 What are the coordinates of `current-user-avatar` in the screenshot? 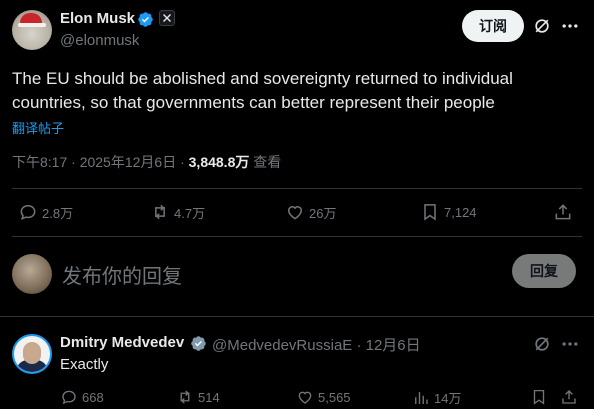 It's located at (32, 274).